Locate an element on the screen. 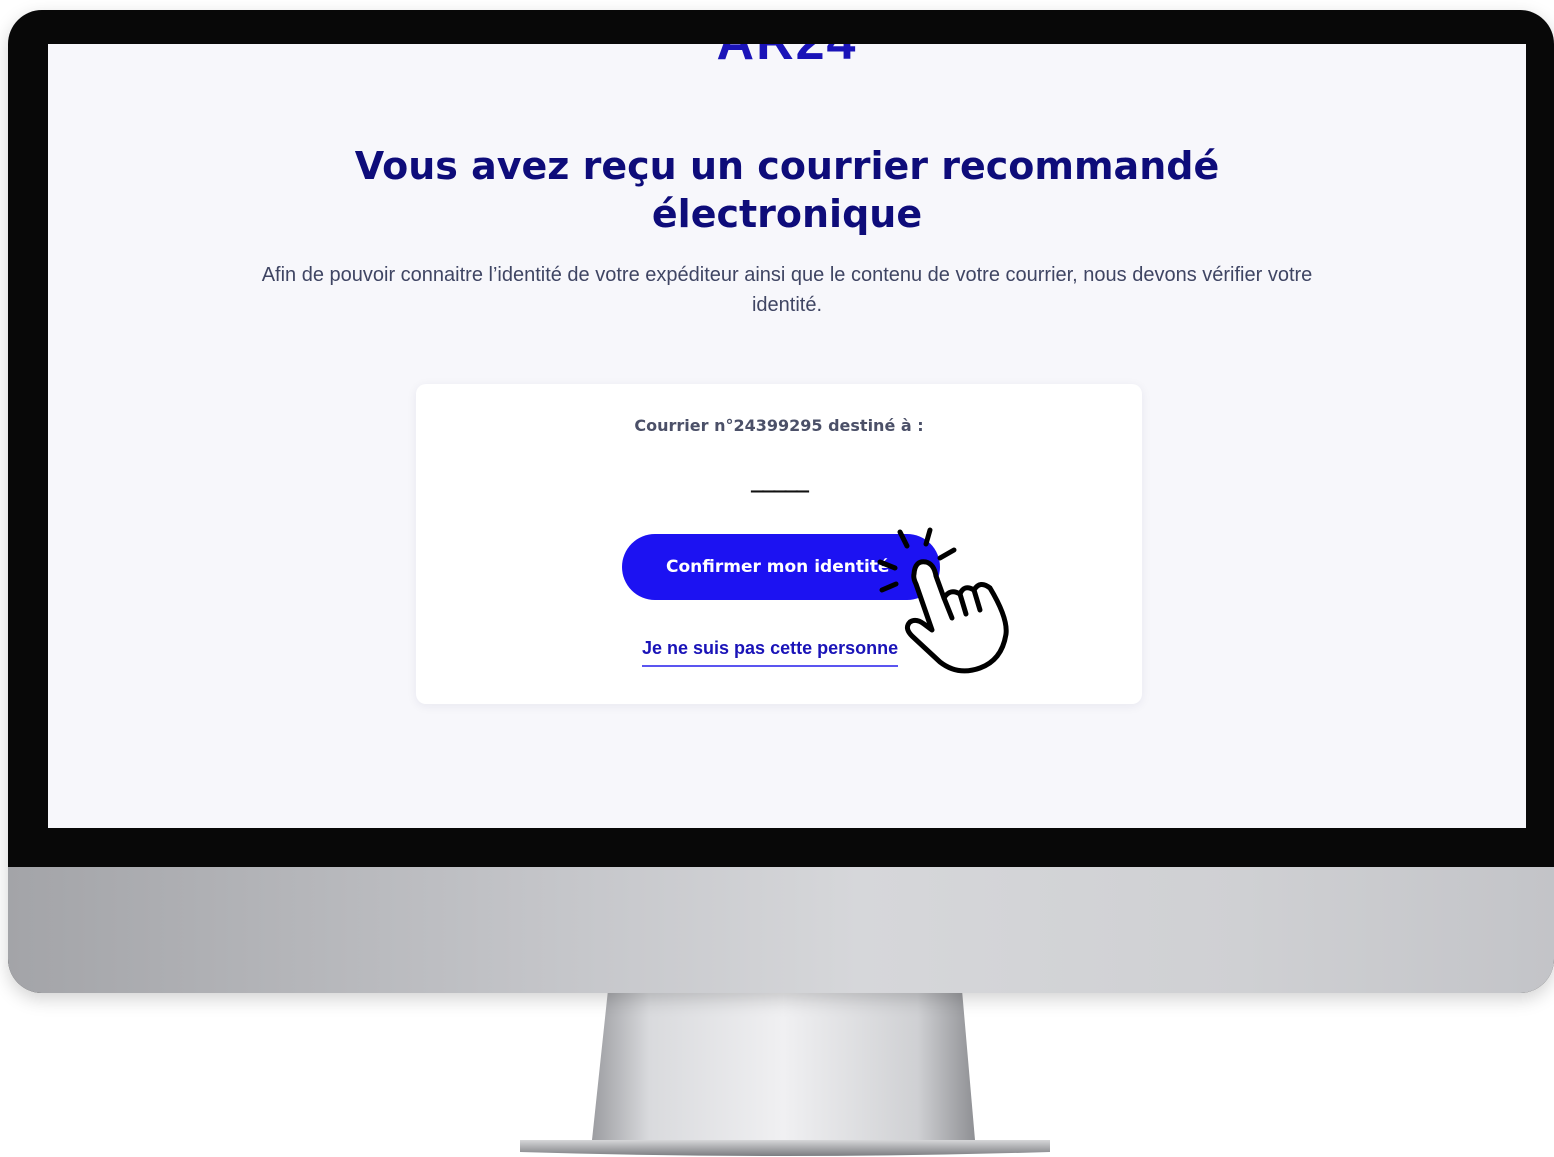  monitor-chin is located at coordinates (781, 930).